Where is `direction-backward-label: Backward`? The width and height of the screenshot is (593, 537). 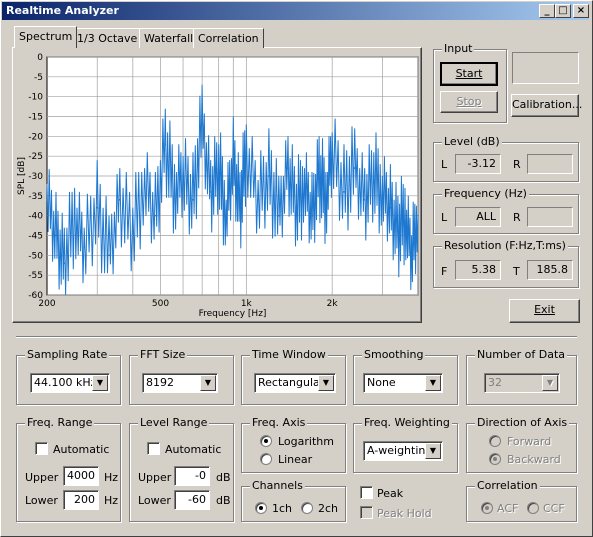
direction-backward-label: Backward is located at coordinates (534, 459).